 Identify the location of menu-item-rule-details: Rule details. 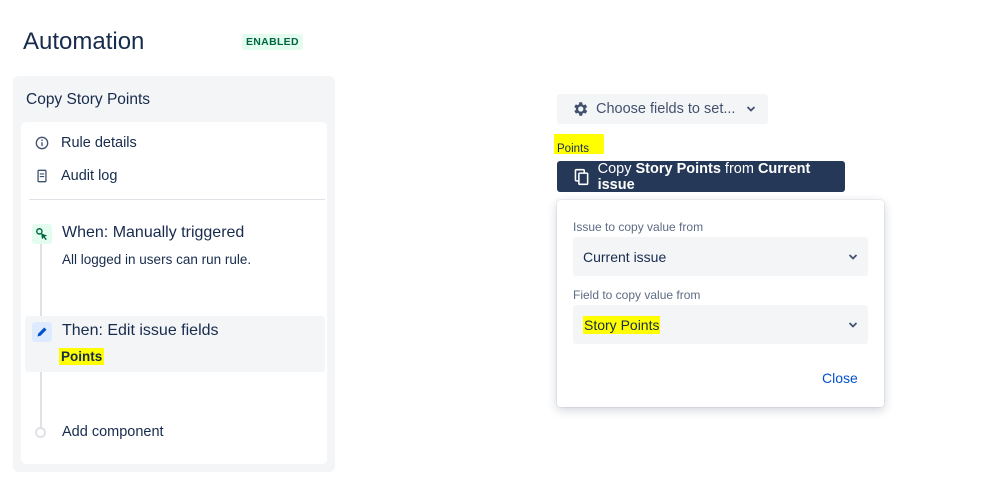
(86, 143).